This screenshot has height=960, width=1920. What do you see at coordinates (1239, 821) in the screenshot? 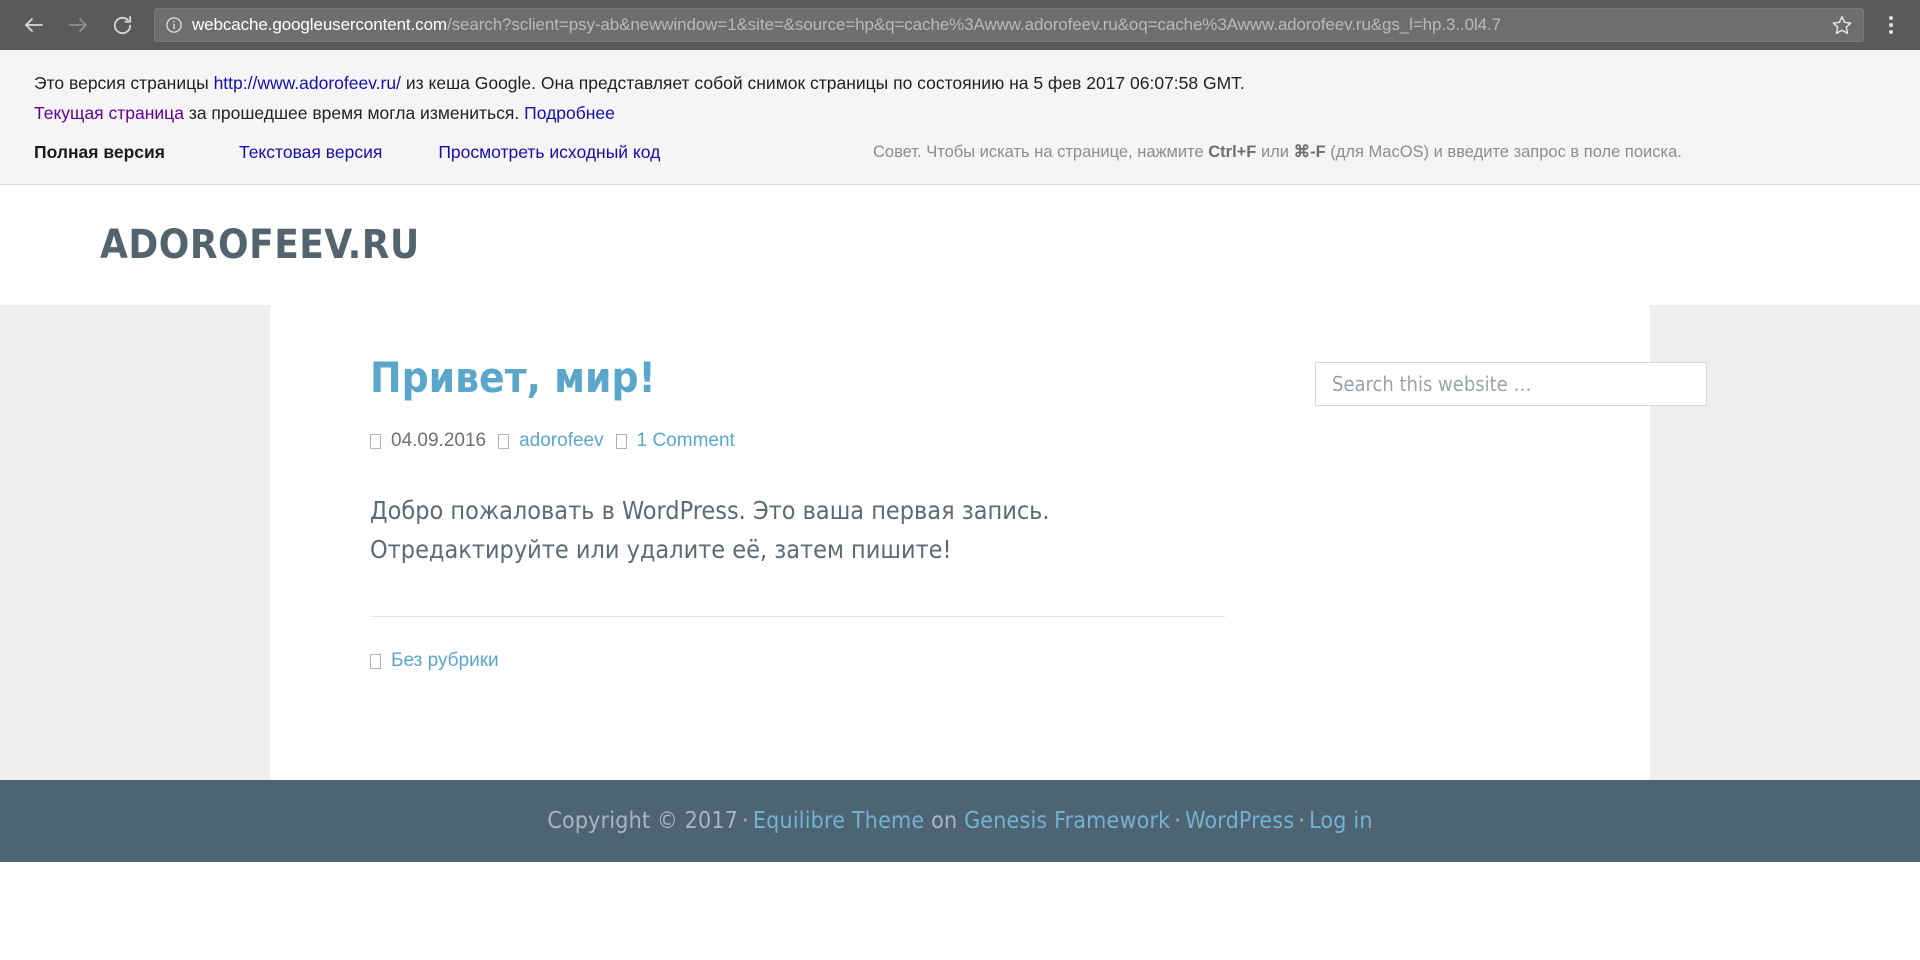
I see `footer-wordpress-link: WordPress` at bounding box center [1239, 821].